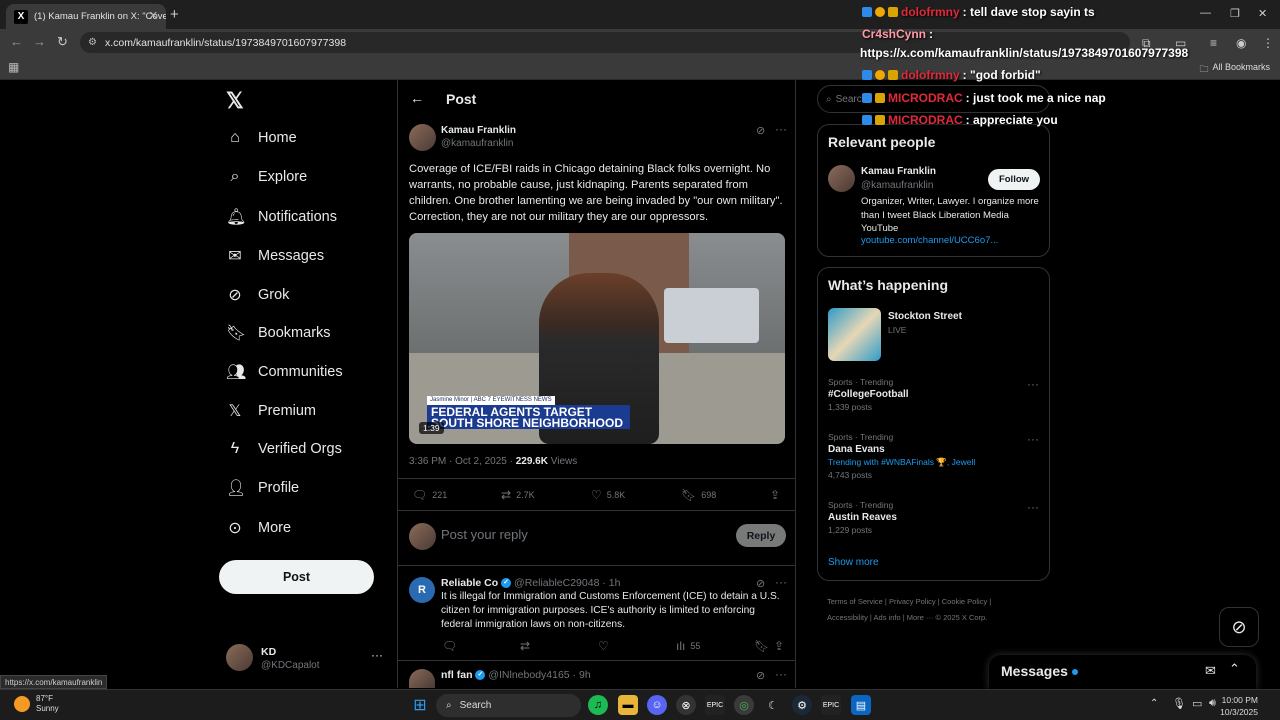  I want to click on sidebar-item-explore: ⌕ Explore, so click(267, 177).